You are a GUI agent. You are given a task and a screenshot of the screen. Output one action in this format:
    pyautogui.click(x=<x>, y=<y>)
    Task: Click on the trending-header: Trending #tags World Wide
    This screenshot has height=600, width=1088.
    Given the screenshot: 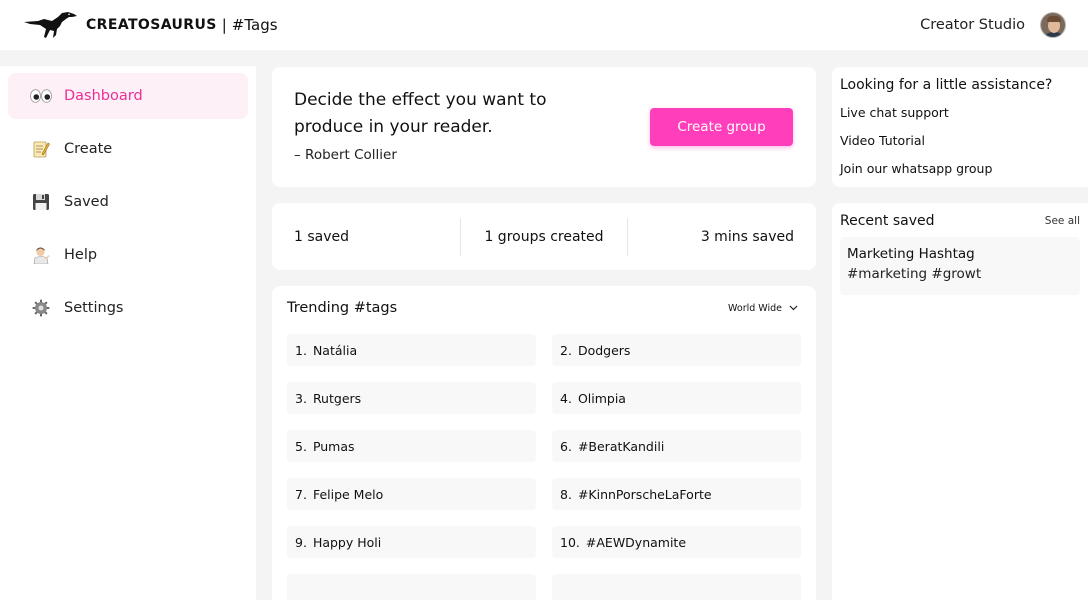 What is the action you would take?
    pyautogui.click(x=544, y=308)
    